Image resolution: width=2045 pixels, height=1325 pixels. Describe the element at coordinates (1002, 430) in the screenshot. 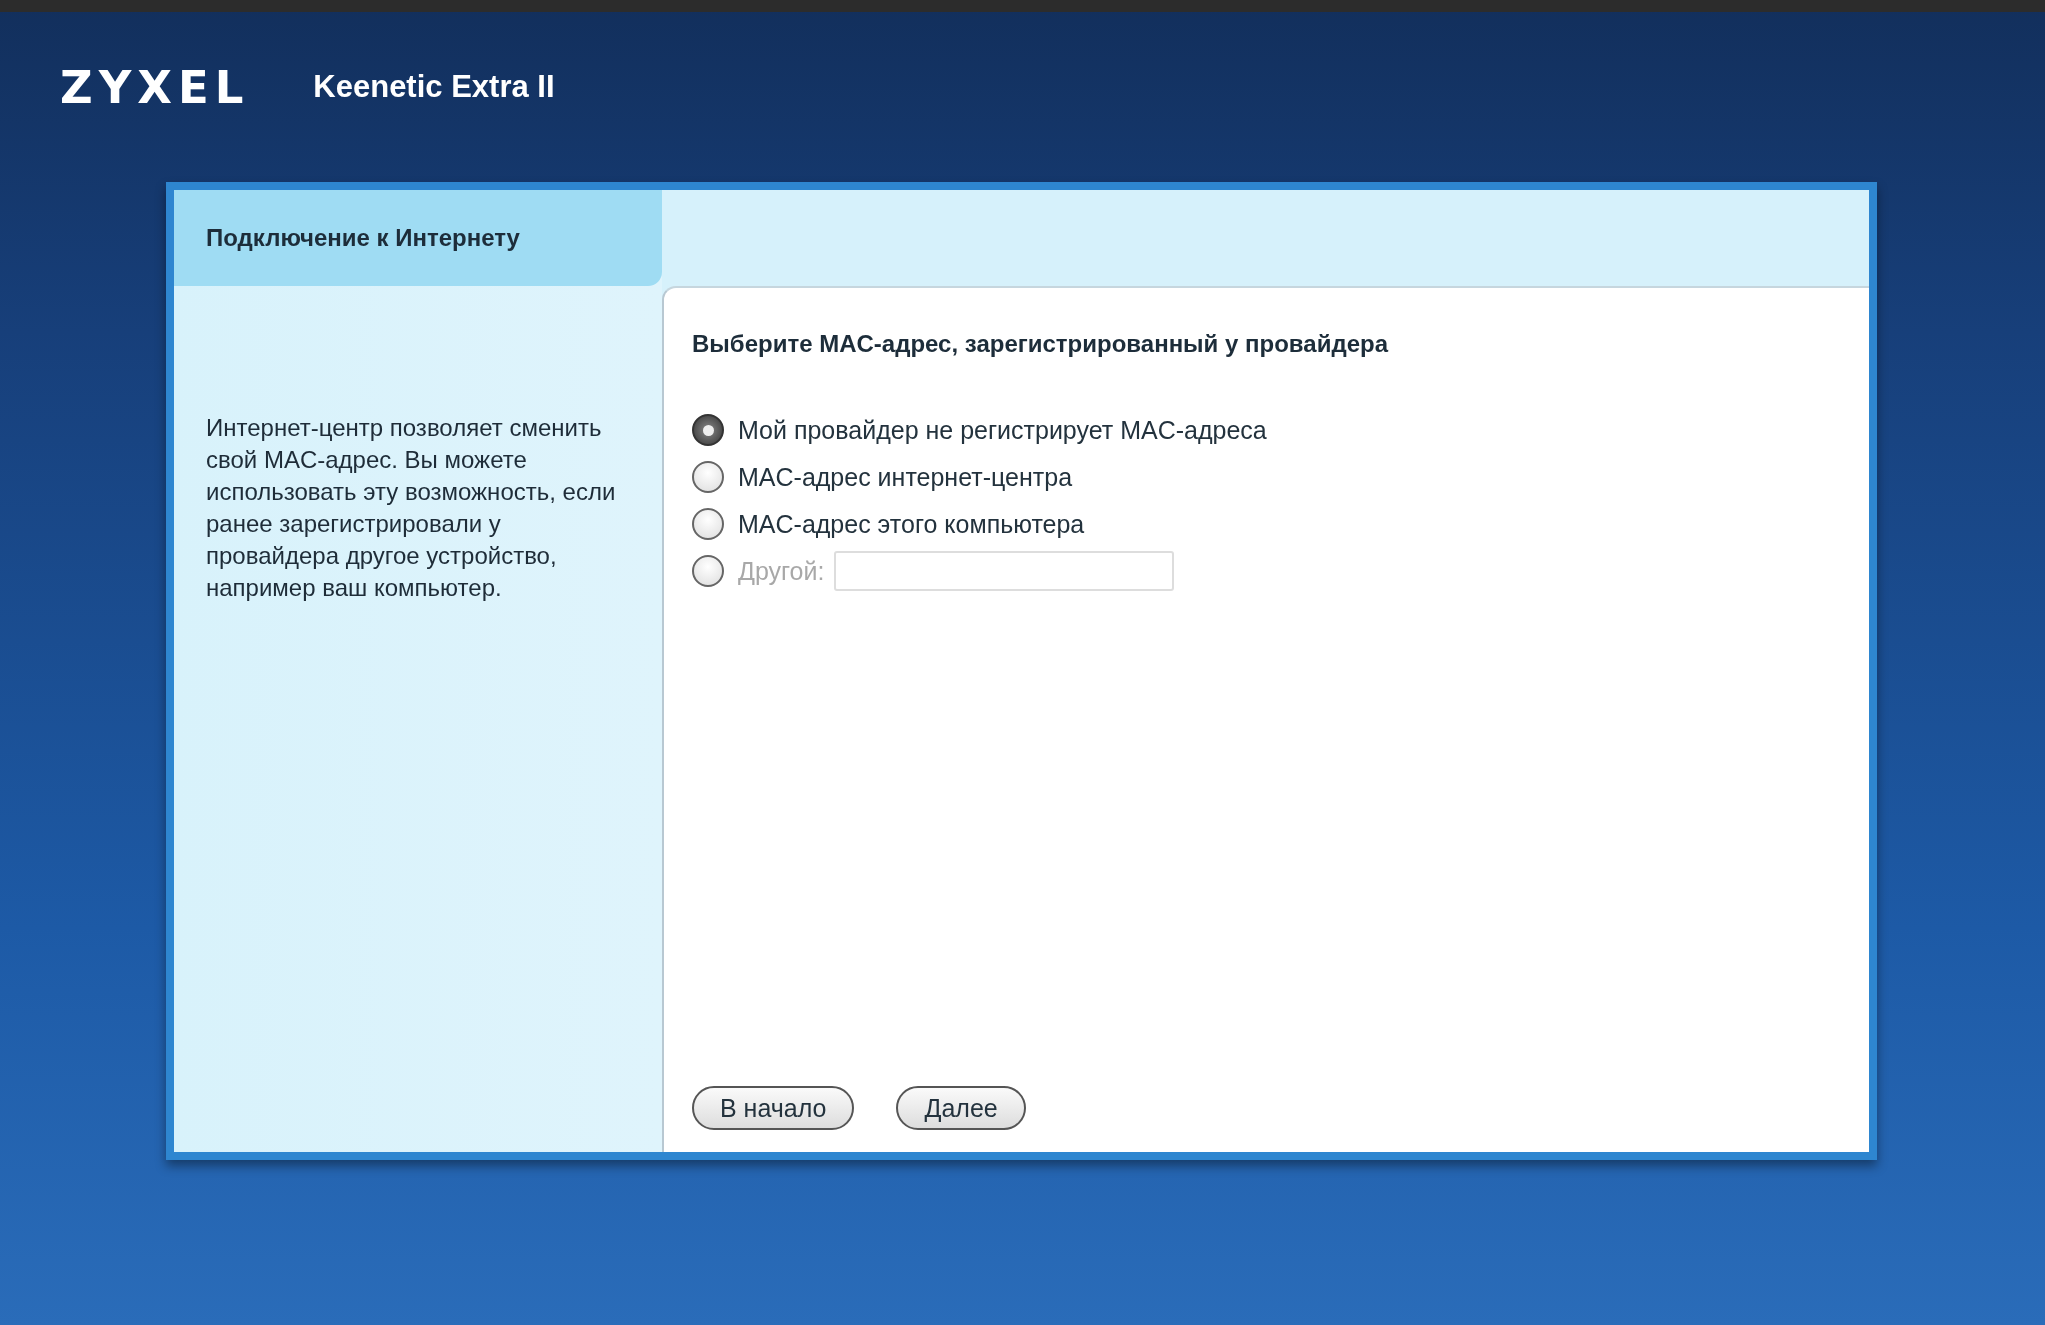

I see `option-label: Мой провайдер не регистрирует MAC-адреса` at that location.